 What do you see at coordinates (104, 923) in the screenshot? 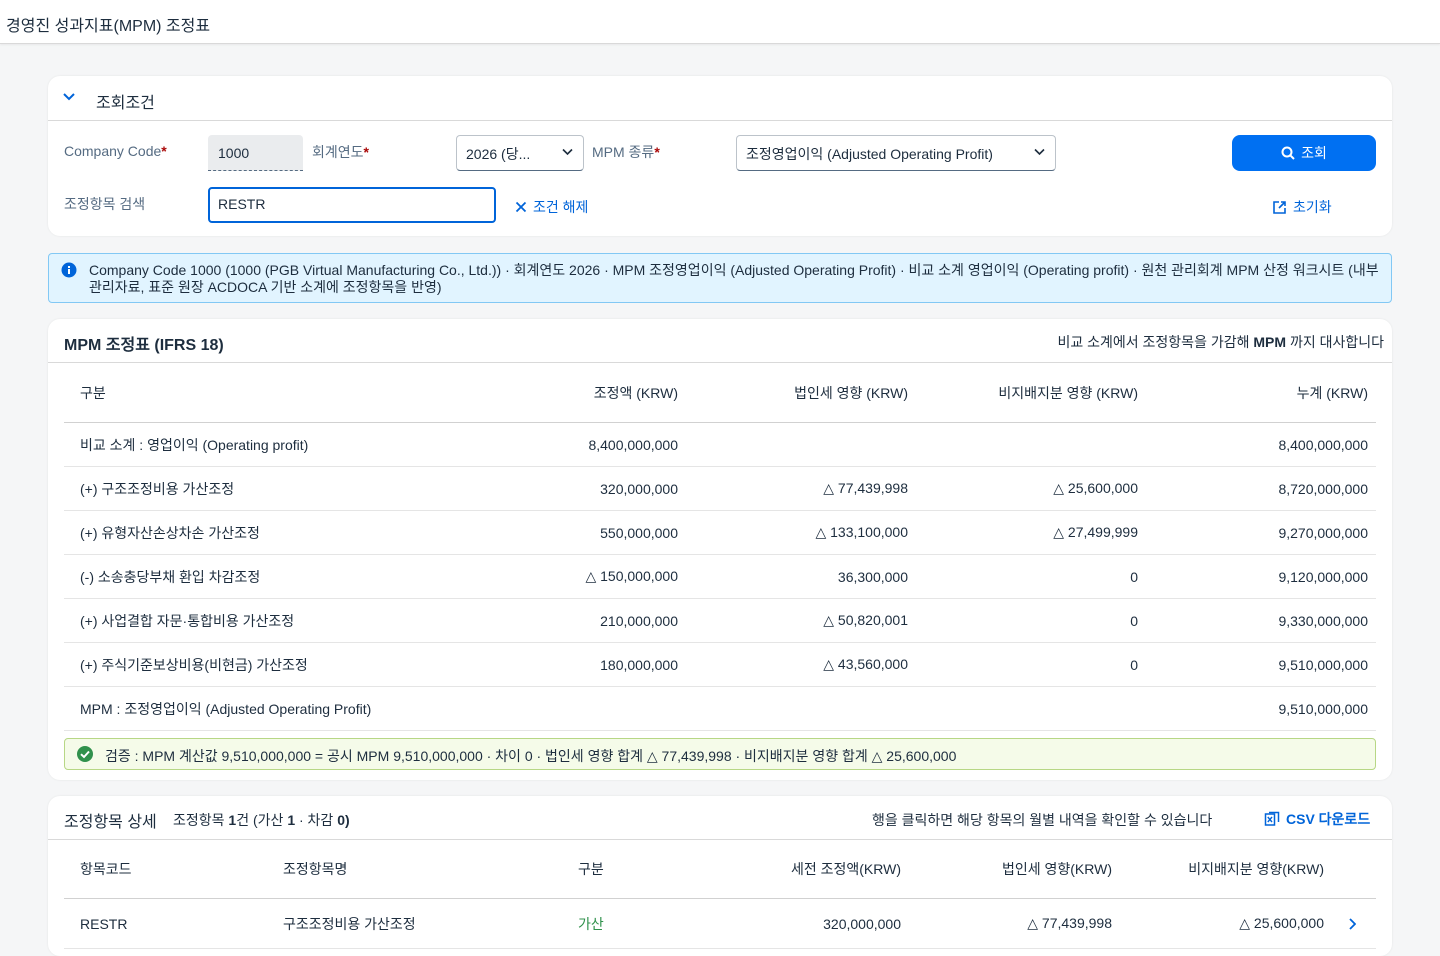
I see `table-cell: RESTR` at bounding box center [104, 923].